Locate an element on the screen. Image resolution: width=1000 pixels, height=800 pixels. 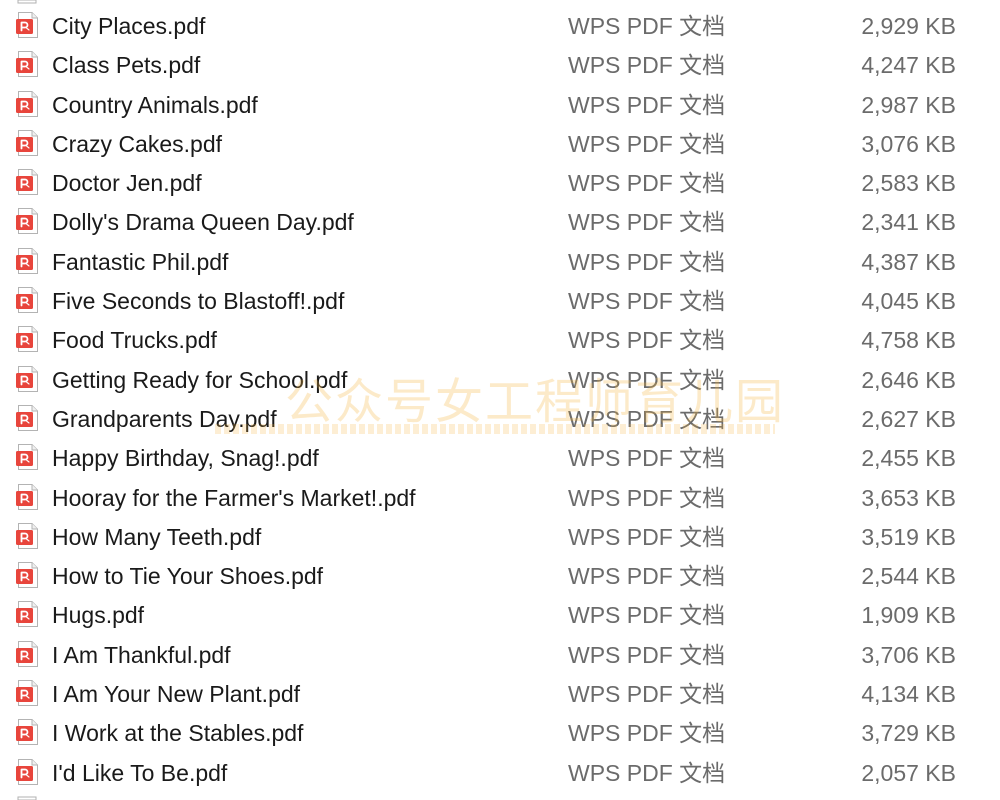
file-size: 4,387 KB is located at coordinates (908, 261).